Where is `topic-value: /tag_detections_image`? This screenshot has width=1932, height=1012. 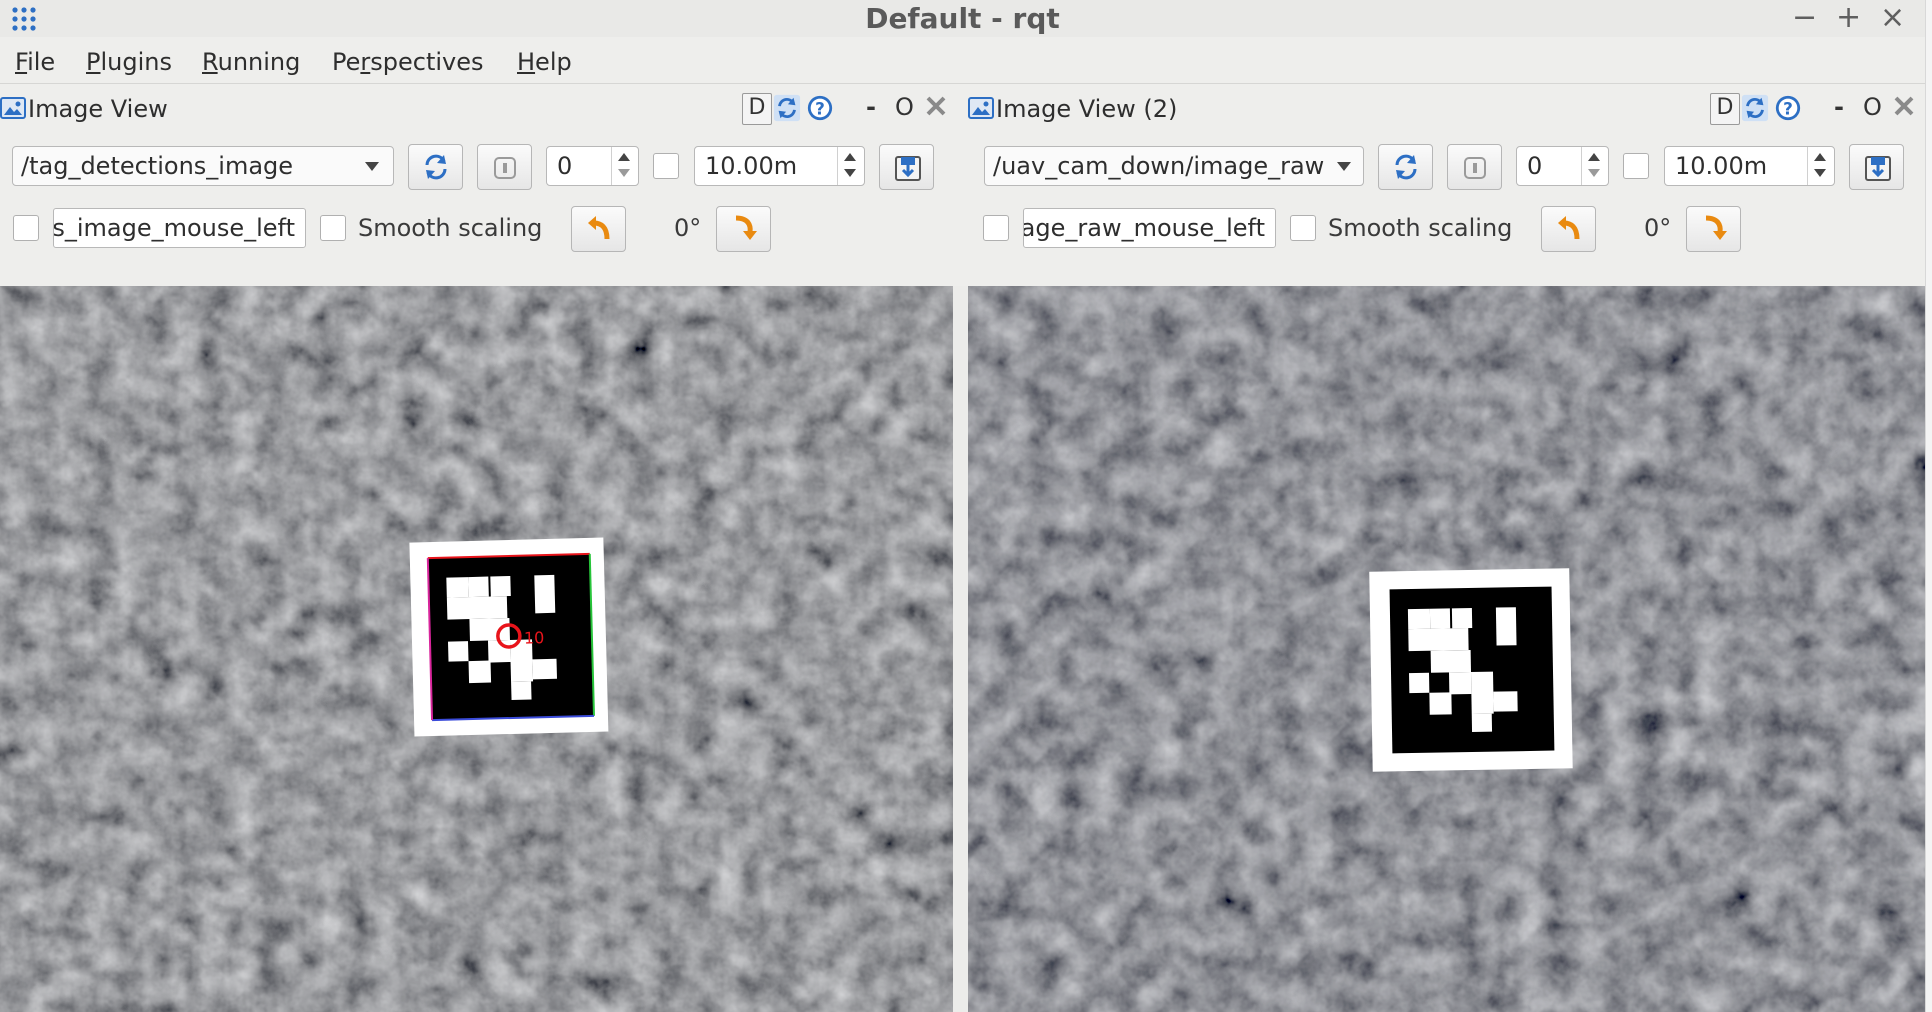
topic-value: /tag_detections_image is located at coordinates (157, 166).